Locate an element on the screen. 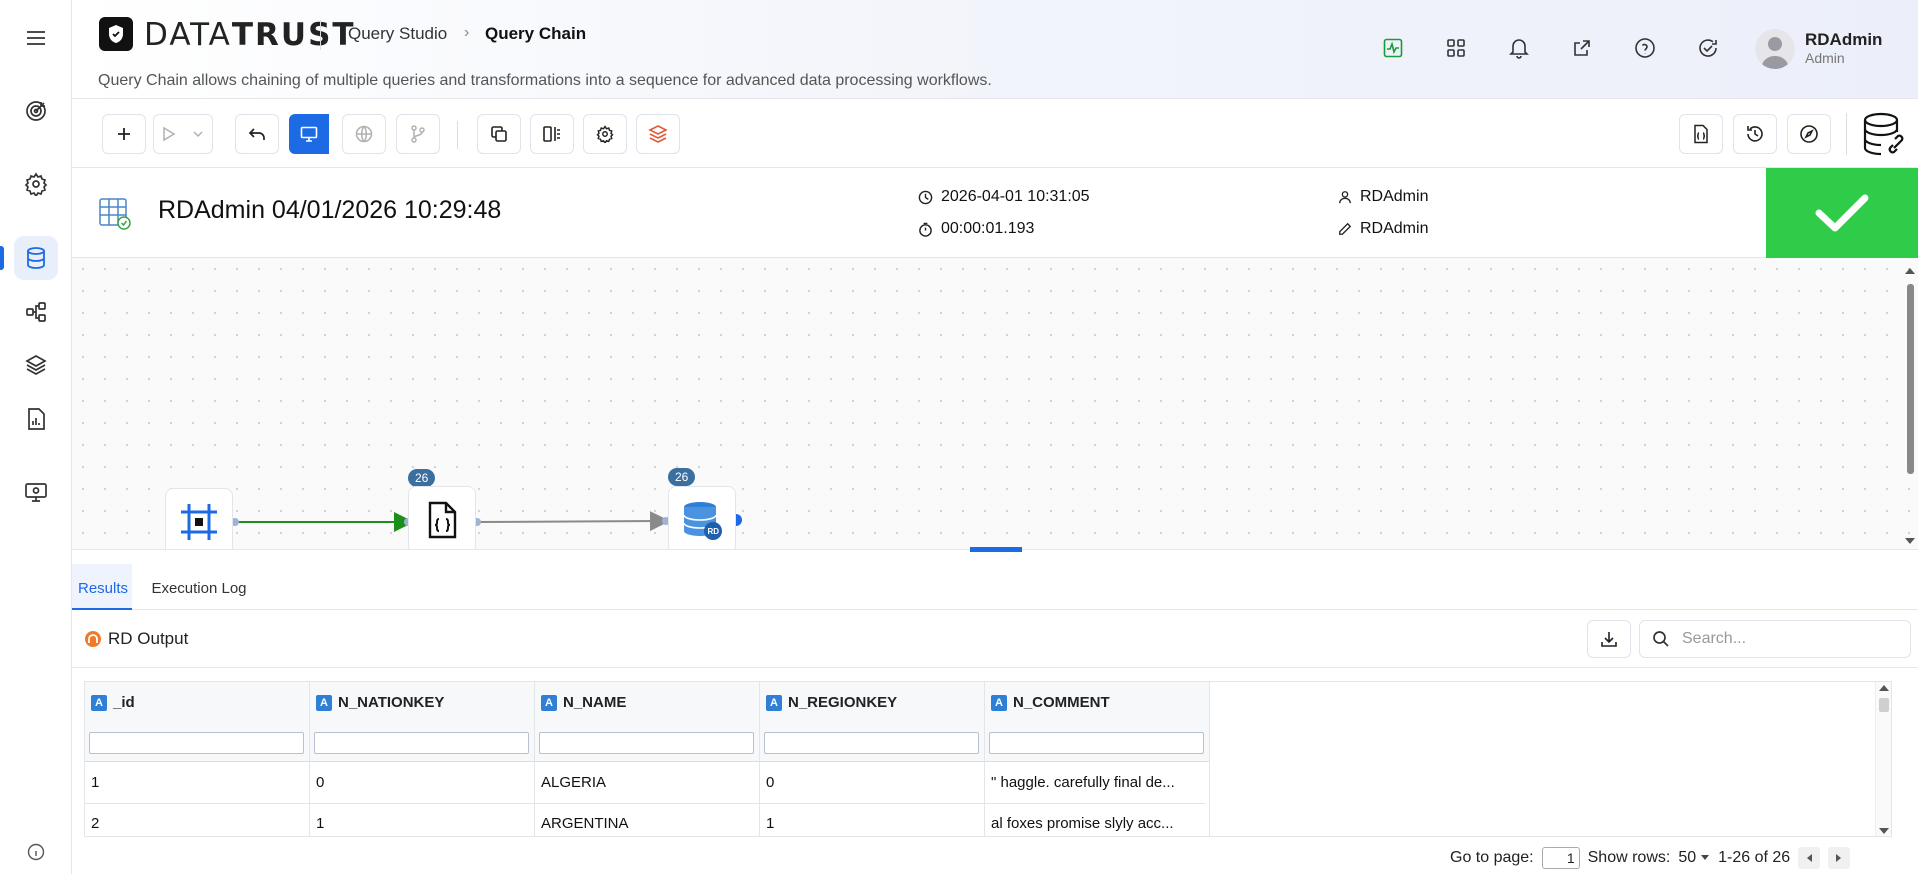 This screenshot has height=874, width=1918. copy-button is located at coordinates (499, 134).